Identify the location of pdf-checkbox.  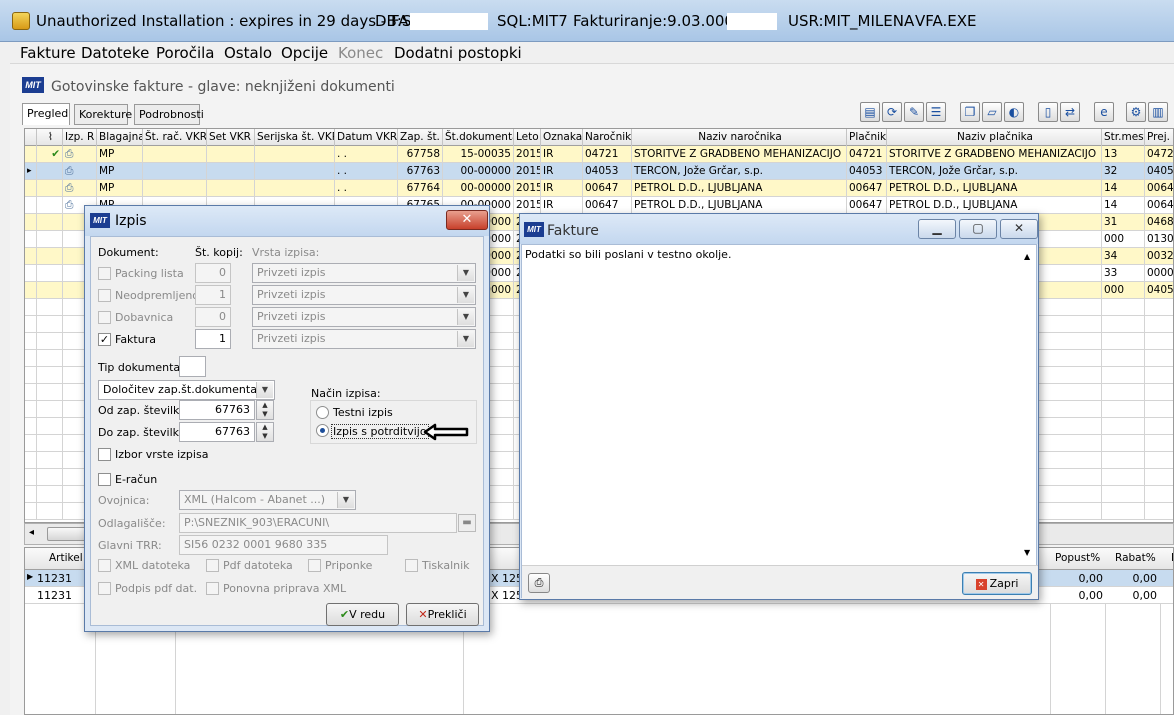
(212, 565).